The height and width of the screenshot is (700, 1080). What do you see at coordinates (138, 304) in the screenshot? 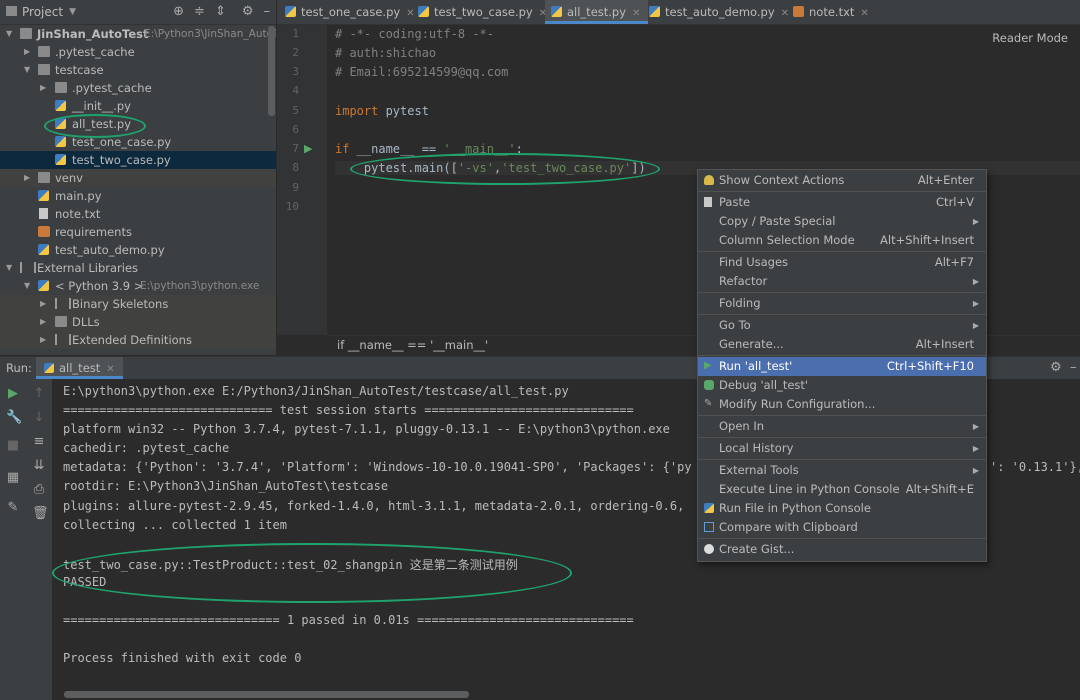
I see `tree-item-binary-skeletons: ▶ Binary Skeletons` at bounding box center [138, 304].